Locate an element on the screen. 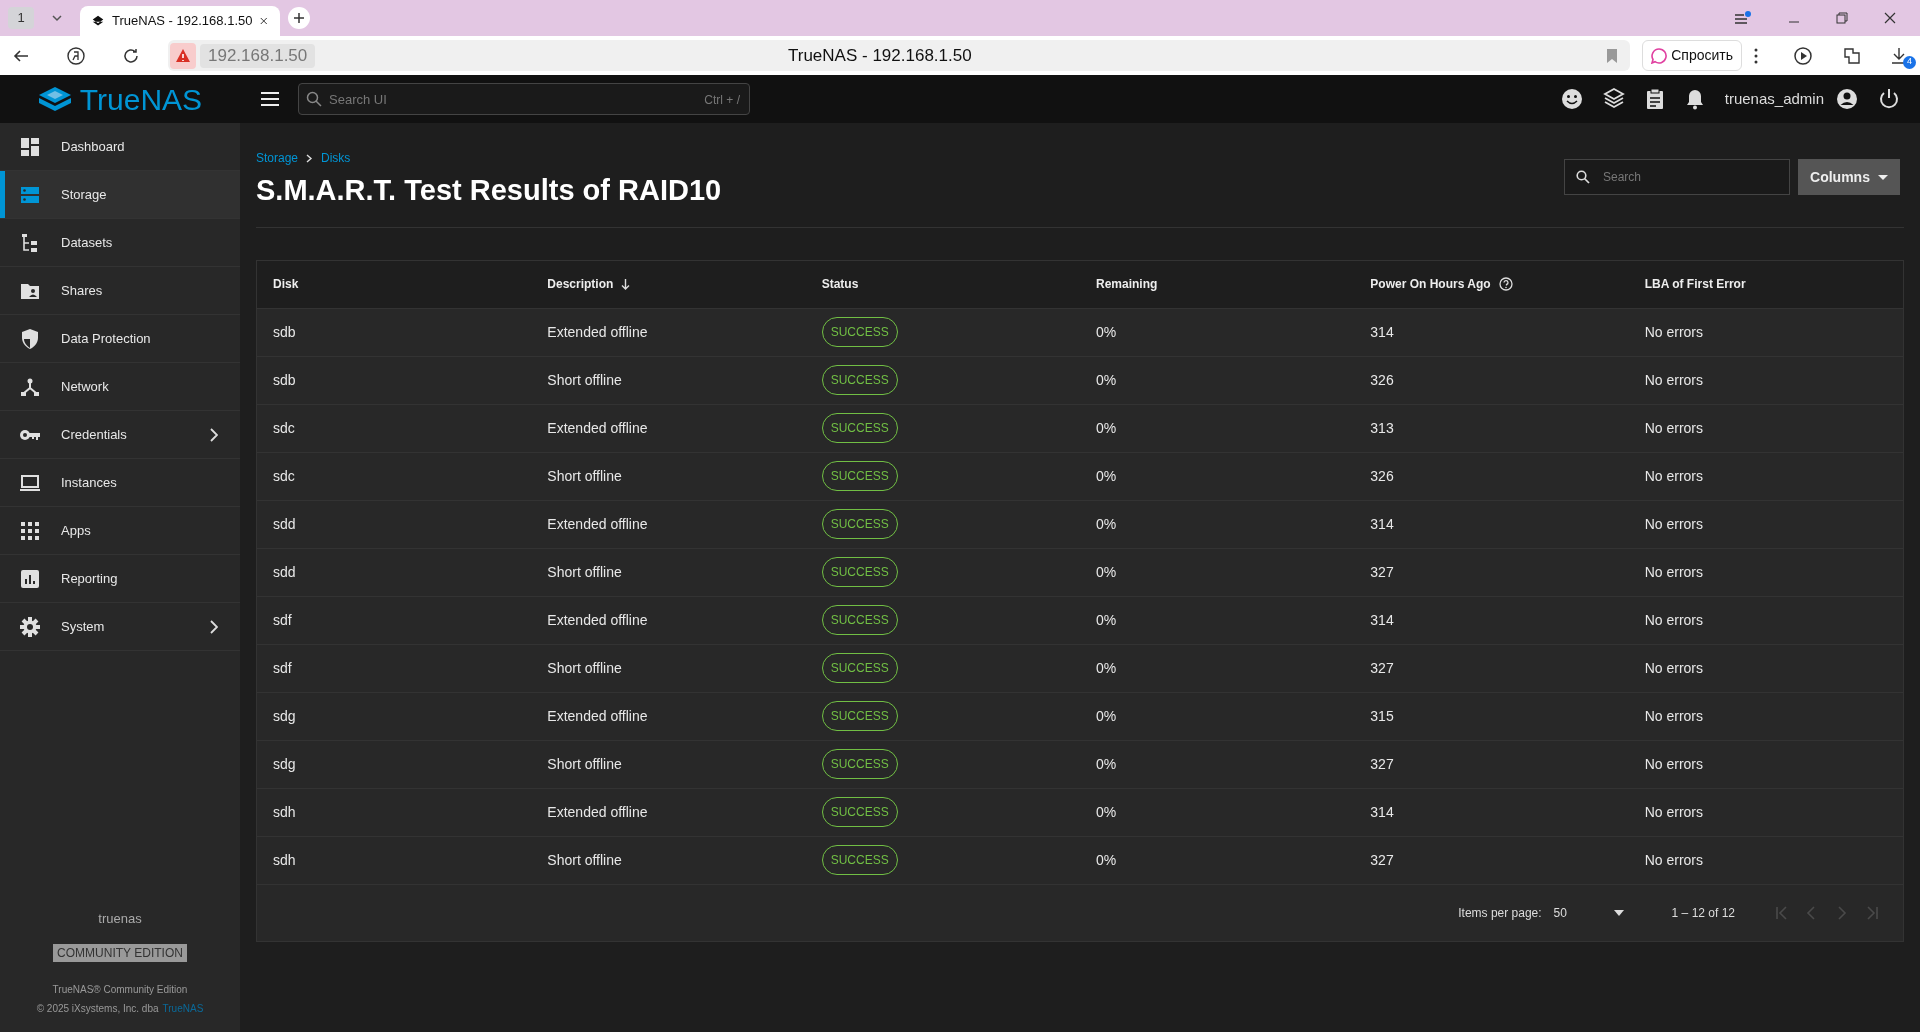 The width and height of the screenshot is (1920, 1032). sidebar-item: Data Protection is located at coordinates (120, 339).